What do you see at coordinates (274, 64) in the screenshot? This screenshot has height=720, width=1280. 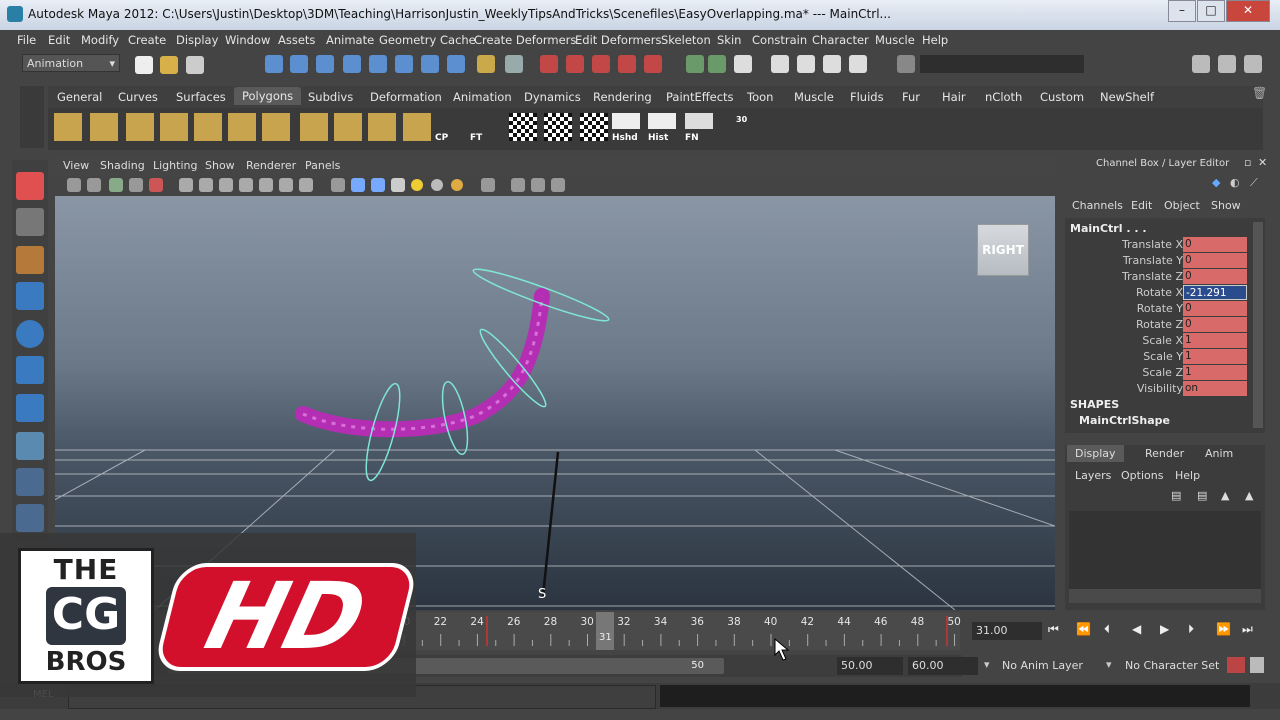 I see `select-by-hierarchy-icon` at bounding box center [274, 64].